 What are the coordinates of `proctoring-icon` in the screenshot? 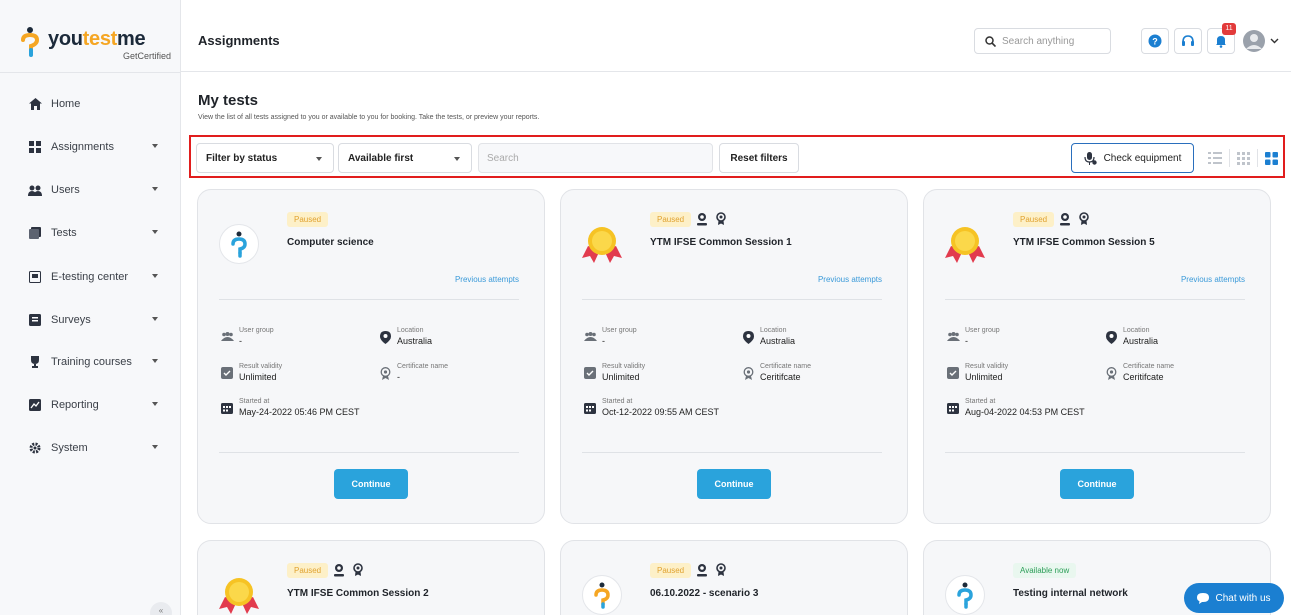 It's located at (339, 570).